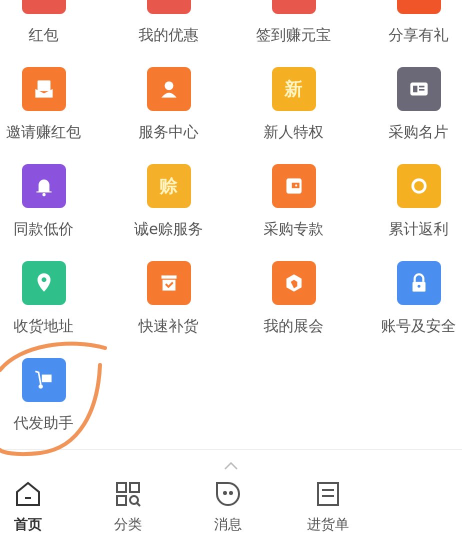  I want to click on tile-label: 收货地址, so click(44, 326).